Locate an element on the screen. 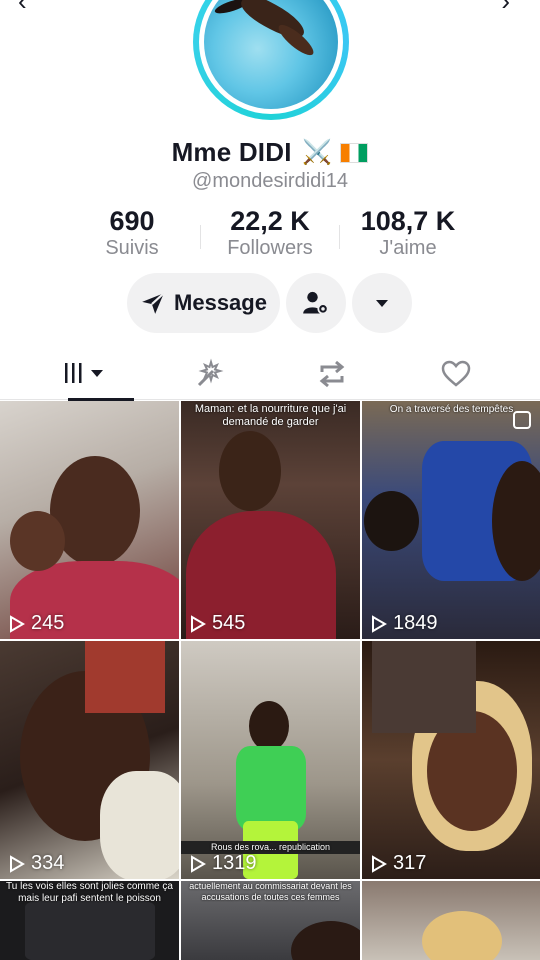 The image size is (540, 960). heart-icon is located at coordinates (455, 373).